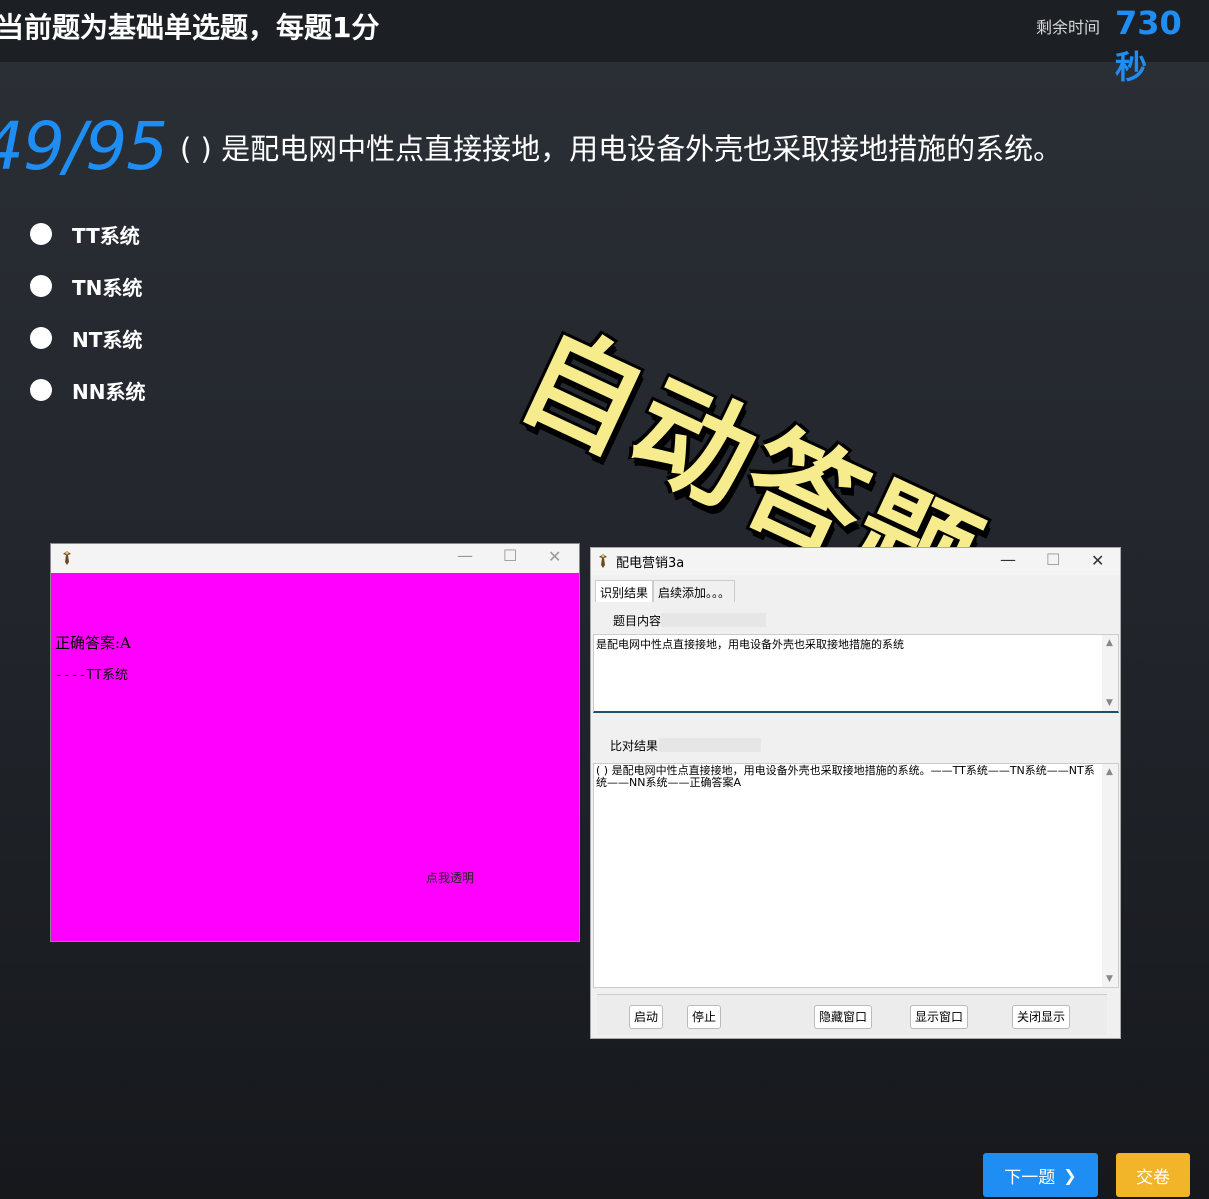 Image resolution: width=1209 pixels, height=1199 pixels. Describe the element at coordinates (107, 287) in the screenshot. I see `option-label: TN系统` at that location.